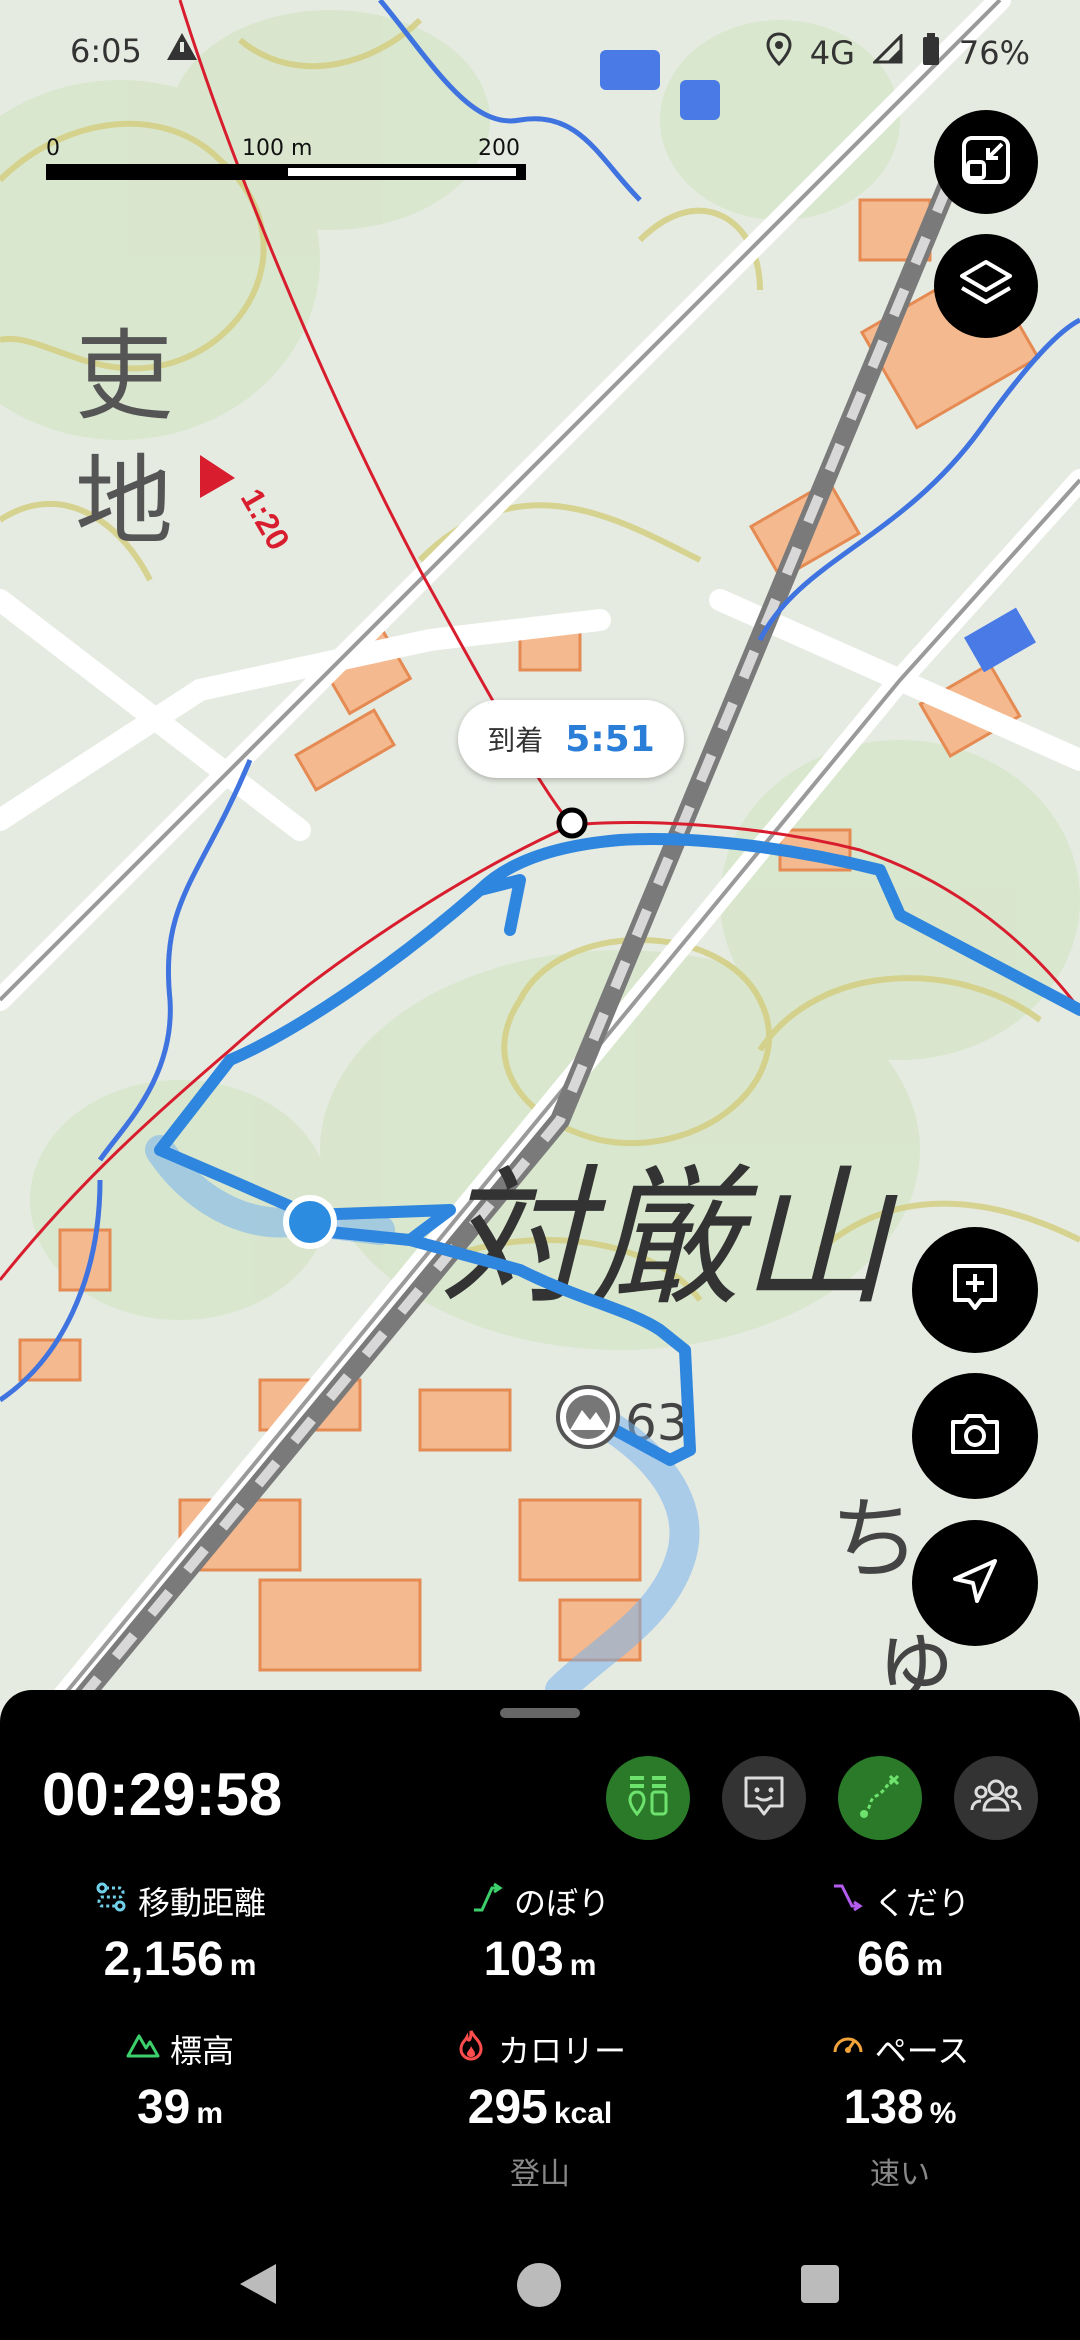 The width and height of the screenshot is (1080, 2340). What do you see at coordinates (201, 1903) in the screenshot?
I see `stat-distance-label: 移動距離` at bounding box center [201, 1903].